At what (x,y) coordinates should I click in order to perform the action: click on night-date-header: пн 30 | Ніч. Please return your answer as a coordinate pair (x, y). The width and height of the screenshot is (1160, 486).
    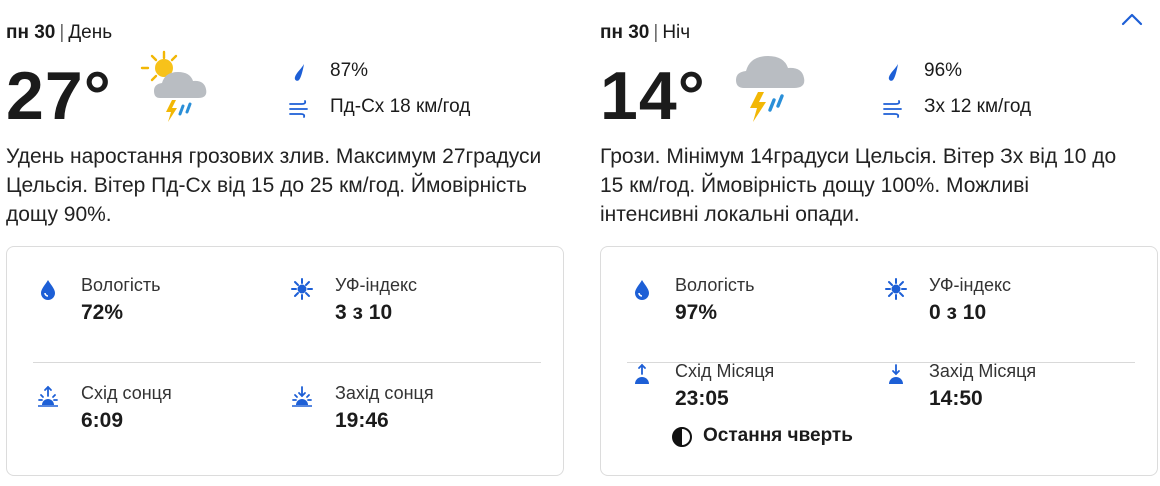
    Looking at the image, I should click on (645, 32).